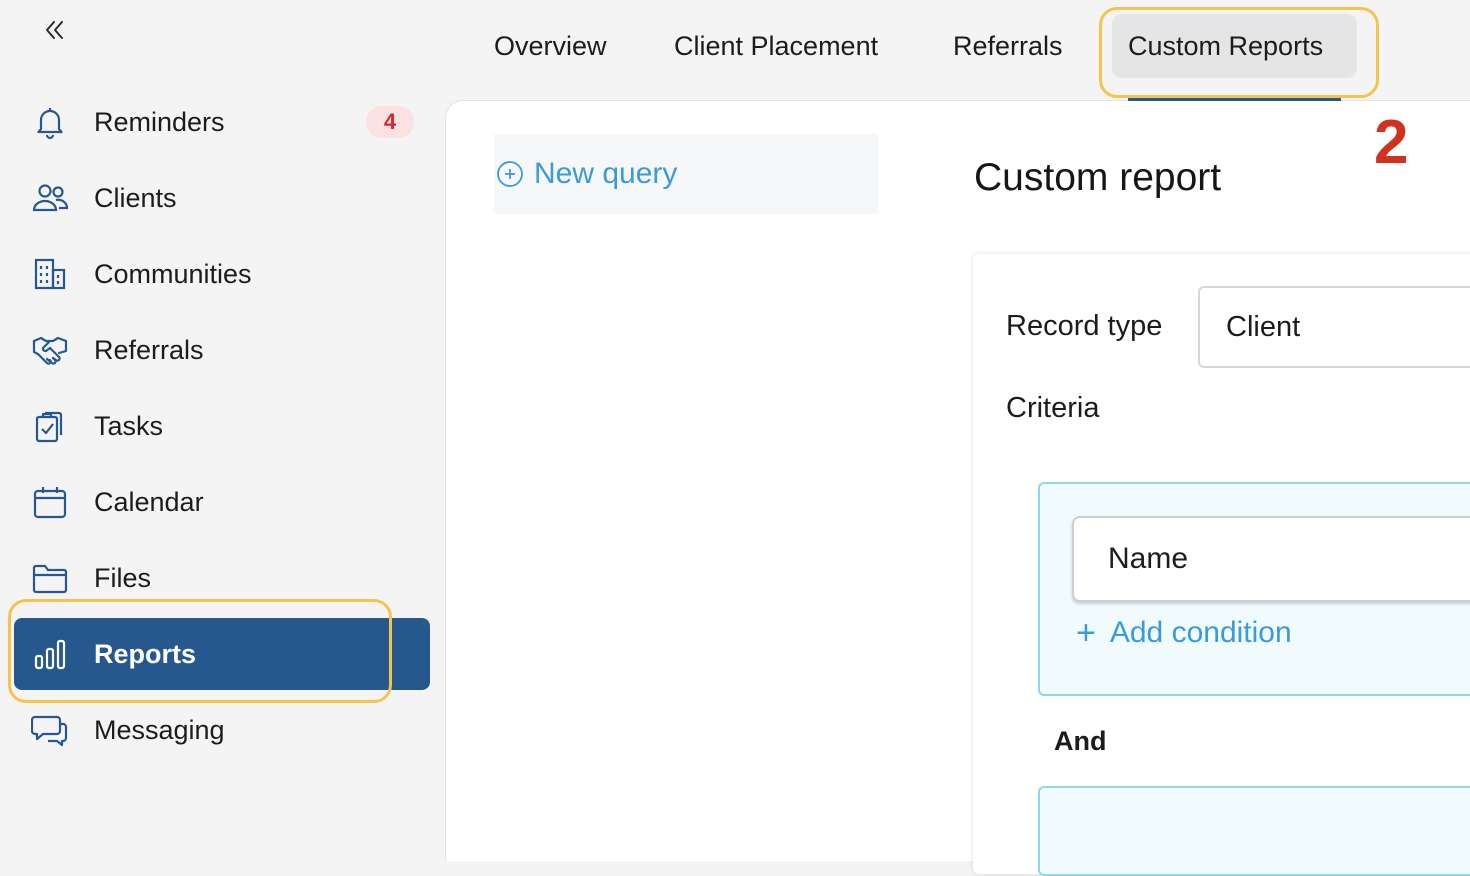 This screenshot has width=1470, height=876. Describe the element at coordinates (222, 502) in the screenshot. I see `sidebar-item-calendar: Calendar` at that location.